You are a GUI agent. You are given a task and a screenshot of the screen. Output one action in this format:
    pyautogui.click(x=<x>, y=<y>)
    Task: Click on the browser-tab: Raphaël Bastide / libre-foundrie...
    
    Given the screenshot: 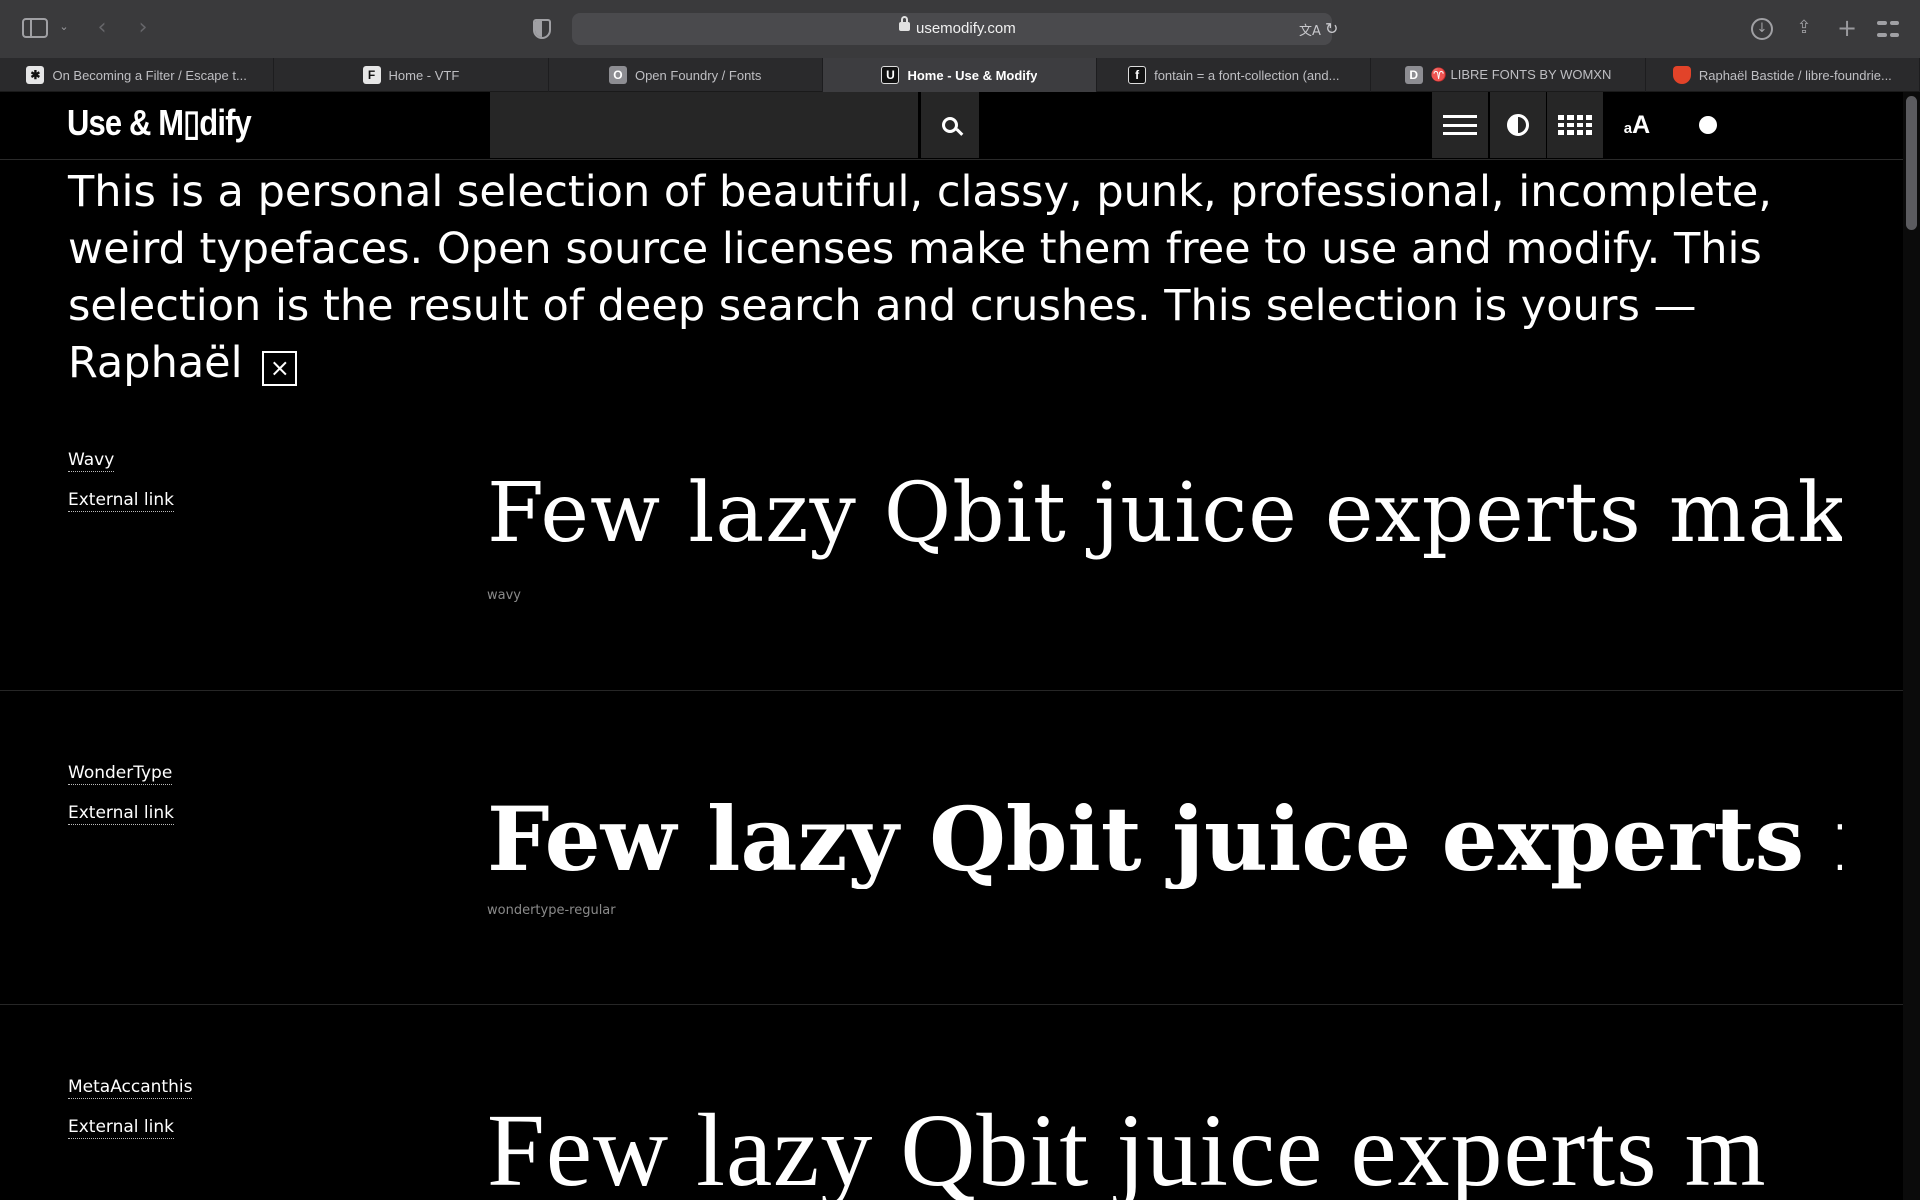 What is the action you would take?
    pyautogui.click(x=1783, y=75)
    